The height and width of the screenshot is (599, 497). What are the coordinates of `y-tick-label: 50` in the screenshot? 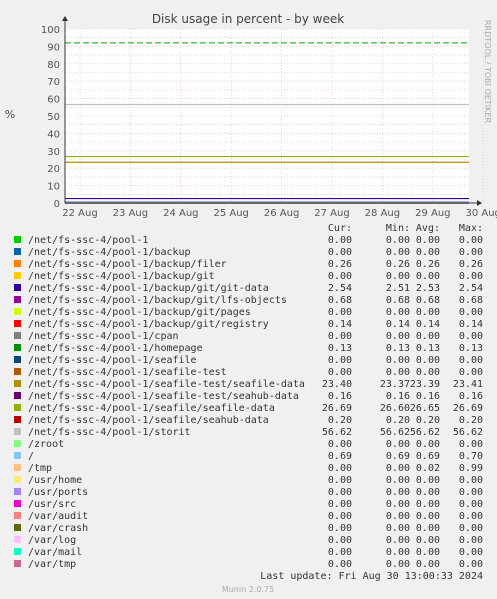 It's located at (53, 117).